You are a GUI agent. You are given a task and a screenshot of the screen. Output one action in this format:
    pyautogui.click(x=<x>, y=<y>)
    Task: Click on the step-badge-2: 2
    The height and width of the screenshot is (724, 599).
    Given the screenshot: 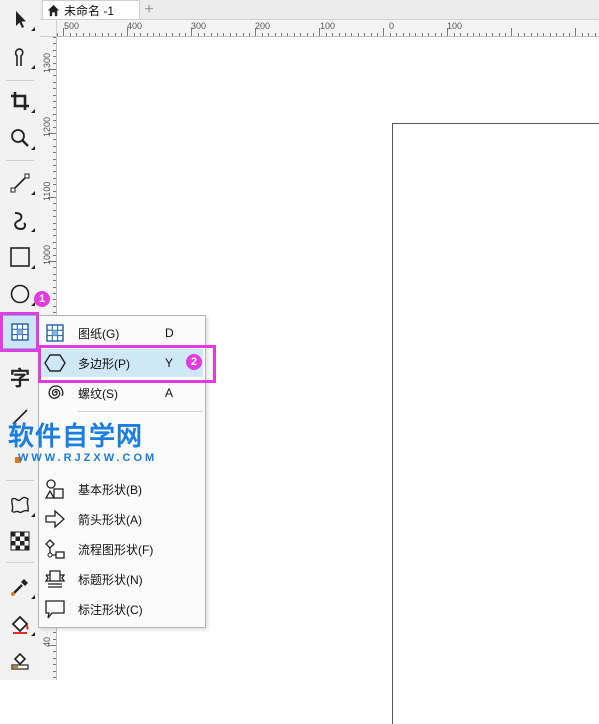 What is the action you would take?
    pyautogui.click(x=194, y=362)
    